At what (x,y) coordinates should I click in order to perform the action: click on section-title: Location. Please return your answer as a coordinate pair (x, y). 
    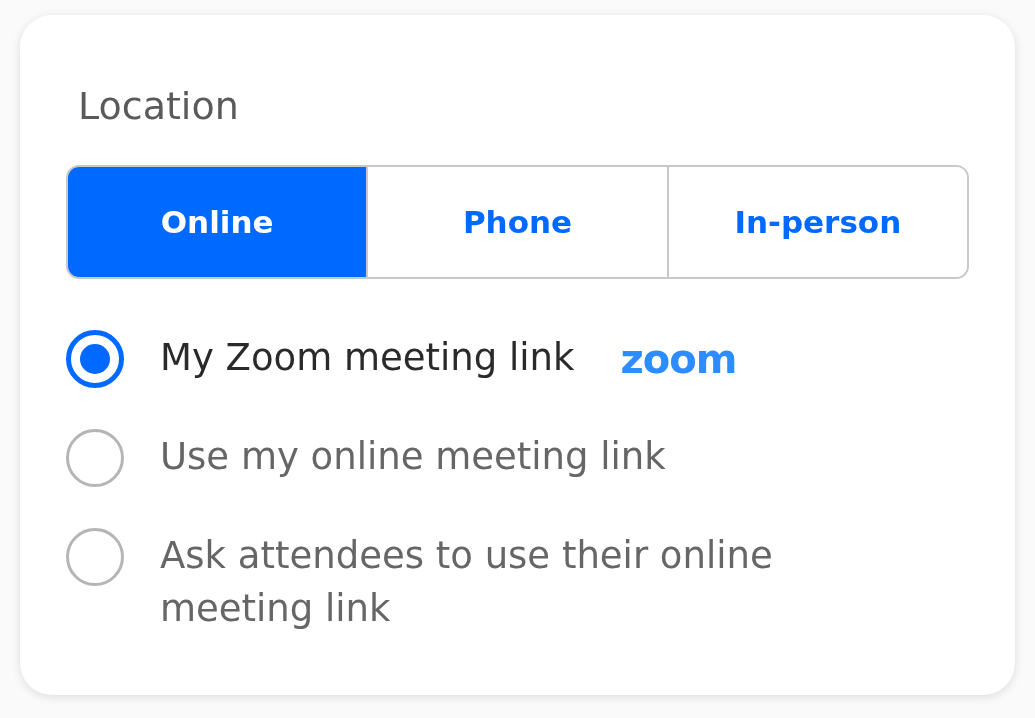
    Looking at the image, I should click on (159, 106).